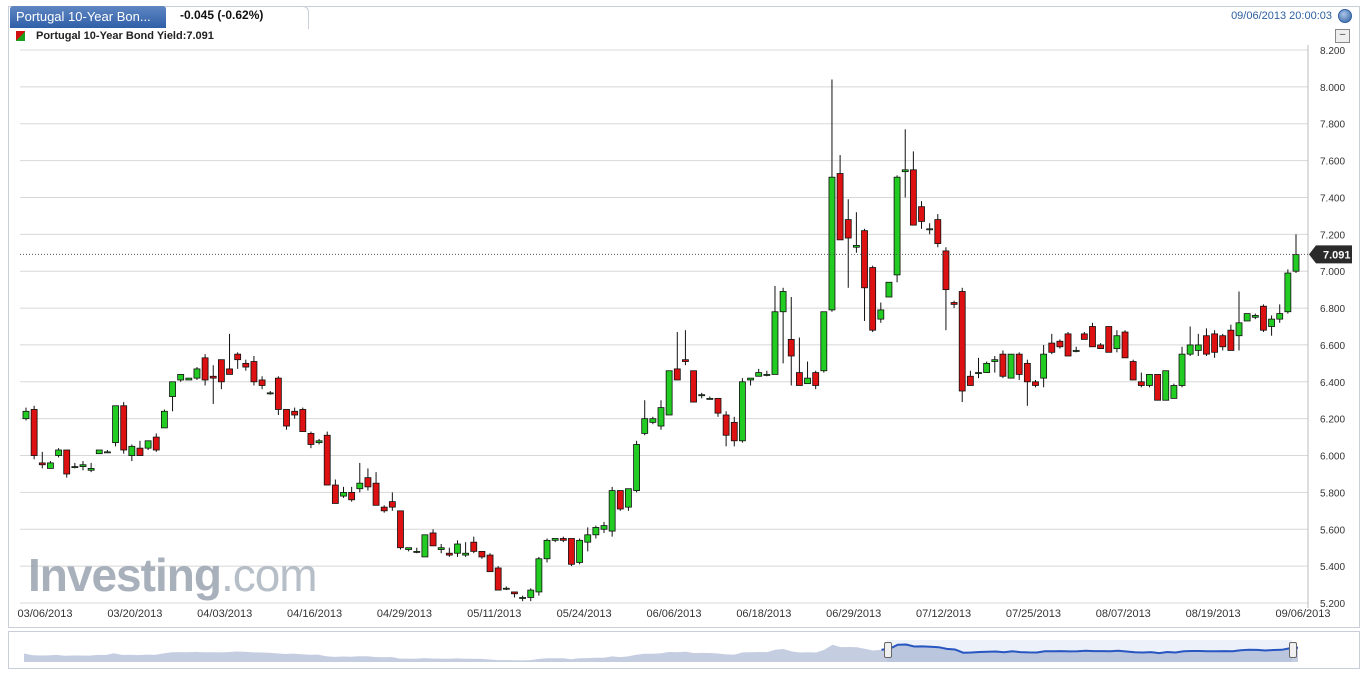 The width and height of the screenshot is (1366, 675). I want to click on navigator-chart, so click(661, 651).